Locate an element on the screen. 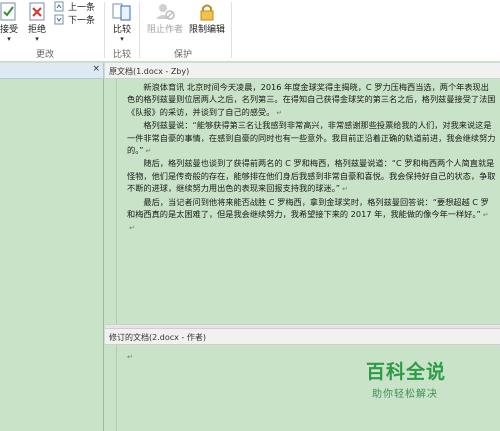 The image size is (500, 431). previous-change-button: 上一条 is located at coordinates (74, 6).